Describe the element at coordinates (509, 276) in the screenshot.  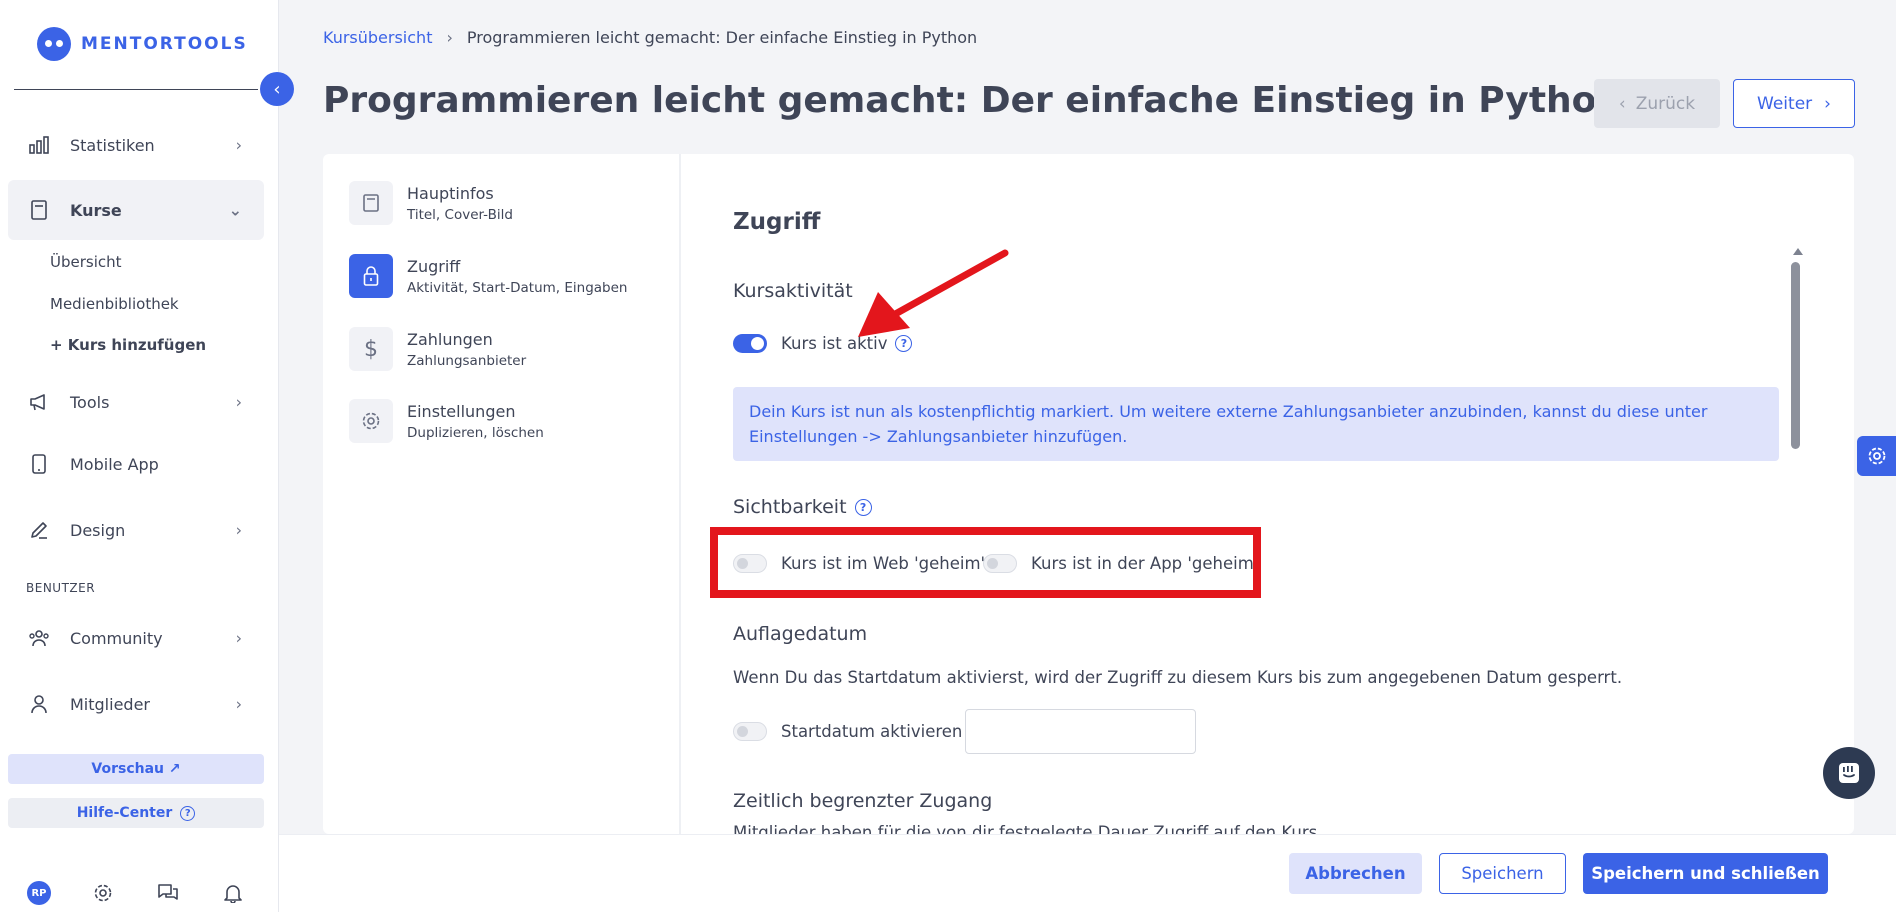
I see `step-zugriff: Zugriff Aktivität, Start-Datum, Eingaben` at that location.